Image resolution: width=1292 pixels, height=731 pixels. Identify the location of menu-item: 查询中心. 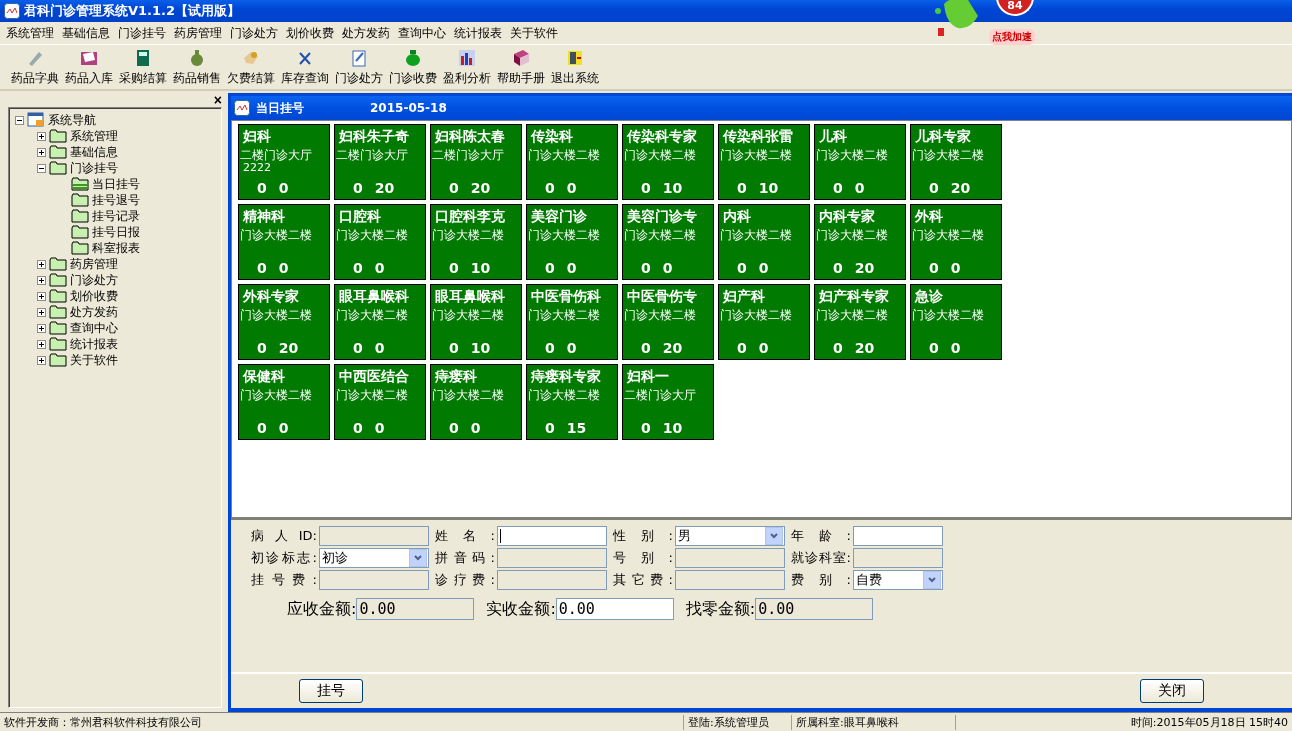
(422, 33).